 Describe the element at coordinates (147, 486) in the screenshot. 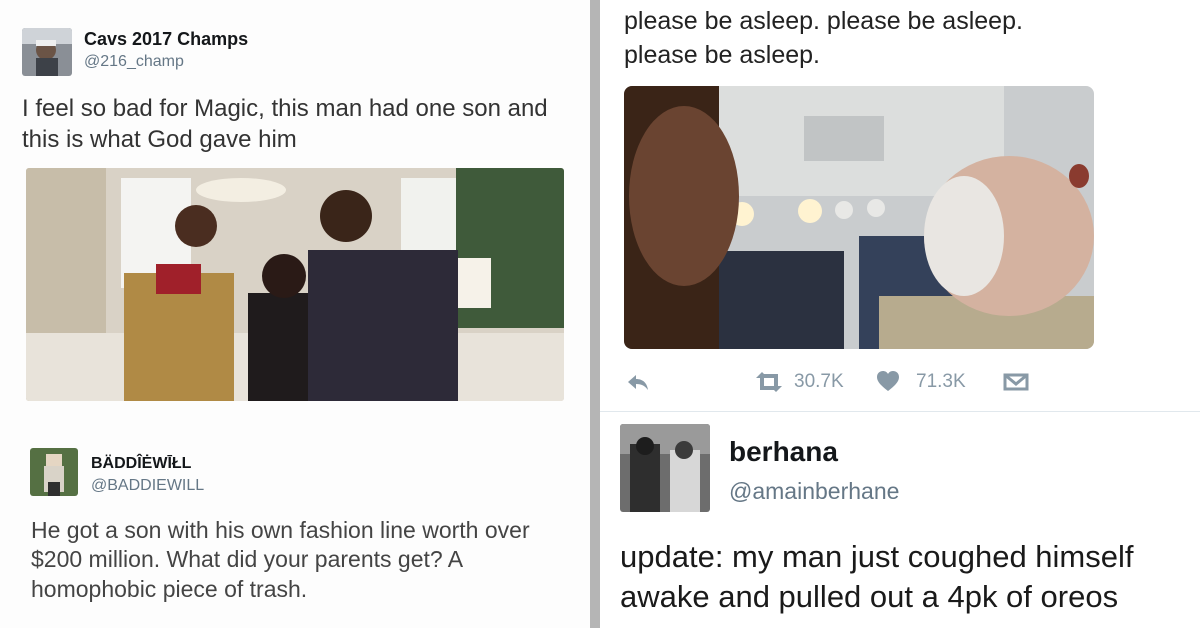

I see `user-handle: @BADDIEWILL` at that location.